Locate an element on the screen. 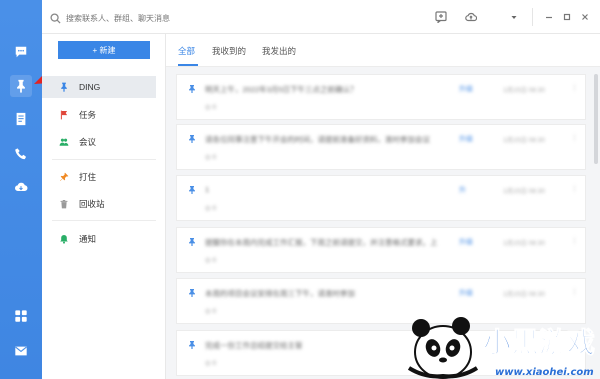  watermark-text: 小黑游戏 is located at coordinates (539, 342).